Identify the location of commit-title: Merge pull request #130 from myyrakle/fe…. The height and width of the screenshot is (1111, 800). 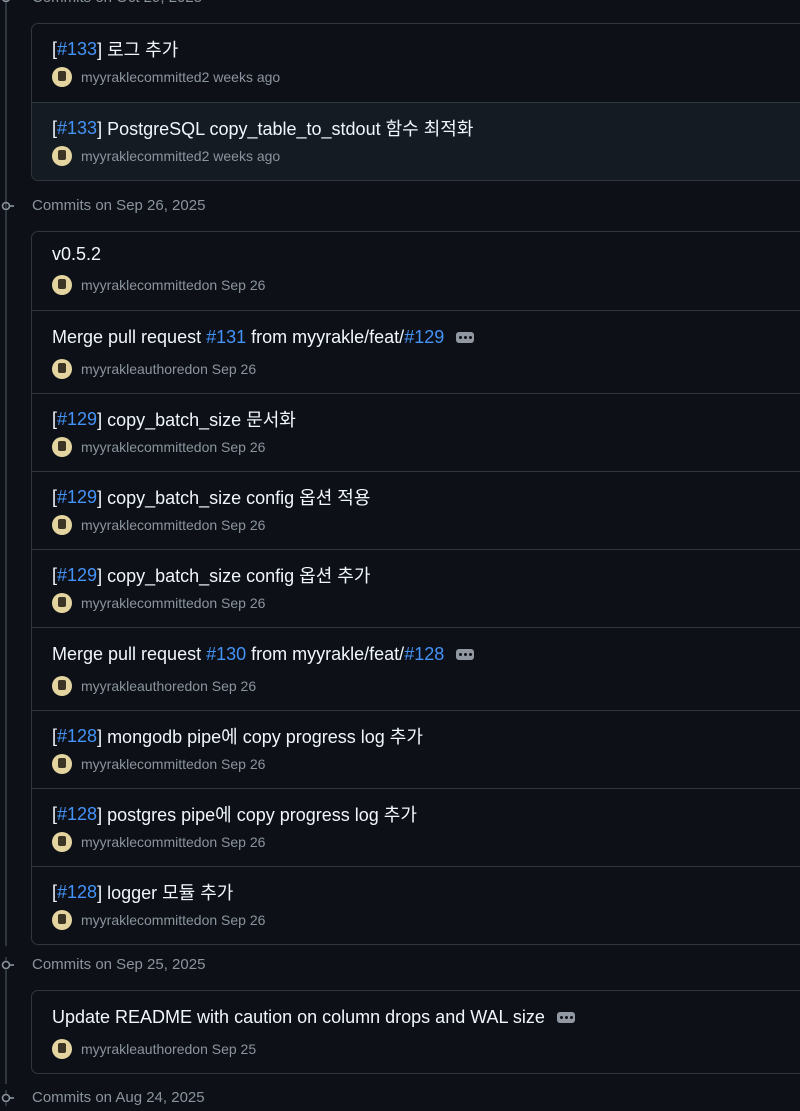
(263, 654).